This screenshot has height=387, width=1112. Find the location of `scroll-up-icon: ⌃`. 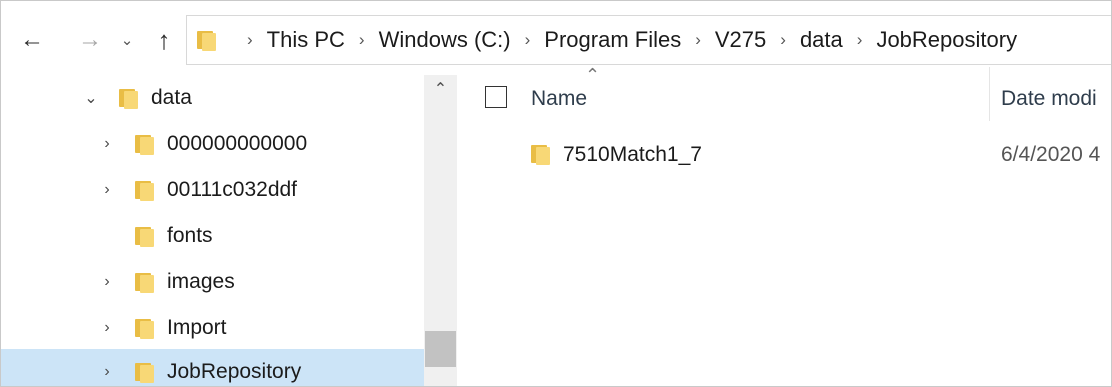

scroll-up-icon: ⌃ is located at coordinates (440, 90).